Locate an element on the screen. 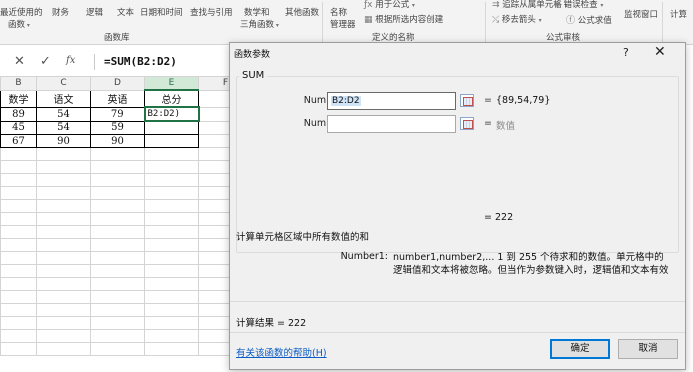  cell: 67 is located at coordinates (18, 141).